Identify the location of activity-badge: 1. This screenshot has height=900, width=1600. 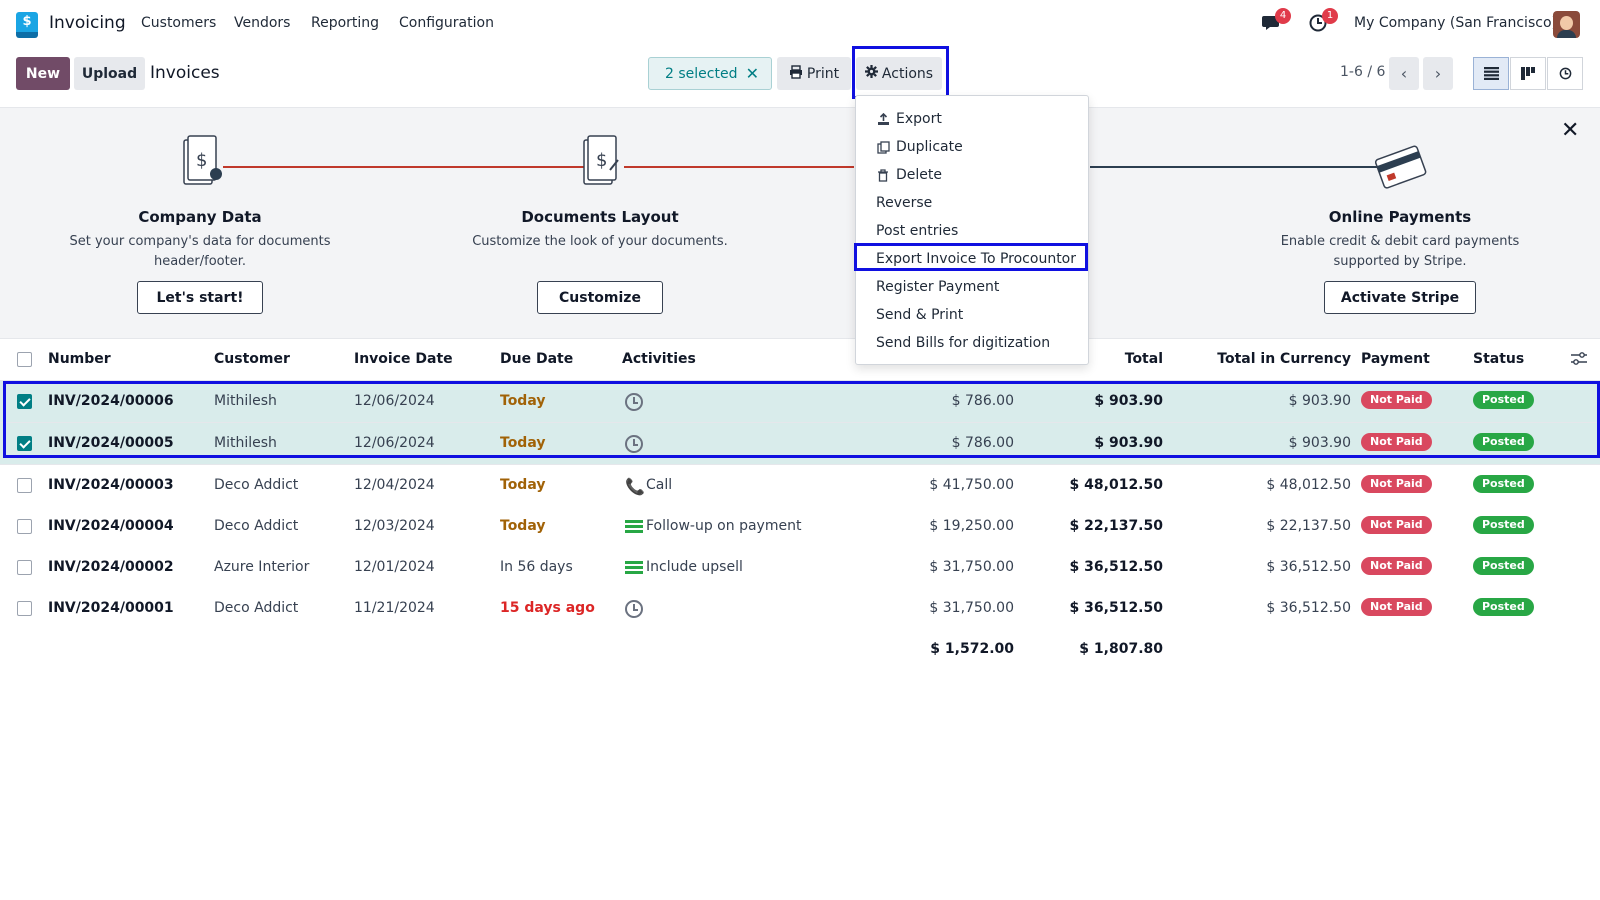
(1330, 16).